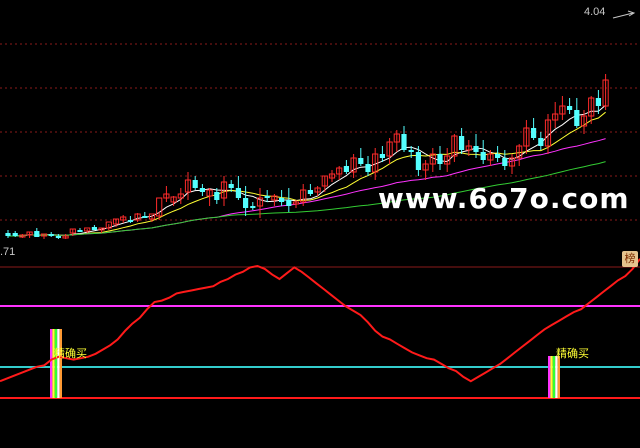 This screenshot has width=640, height=448. I want to click on arrow-icon, so click(624, 14).